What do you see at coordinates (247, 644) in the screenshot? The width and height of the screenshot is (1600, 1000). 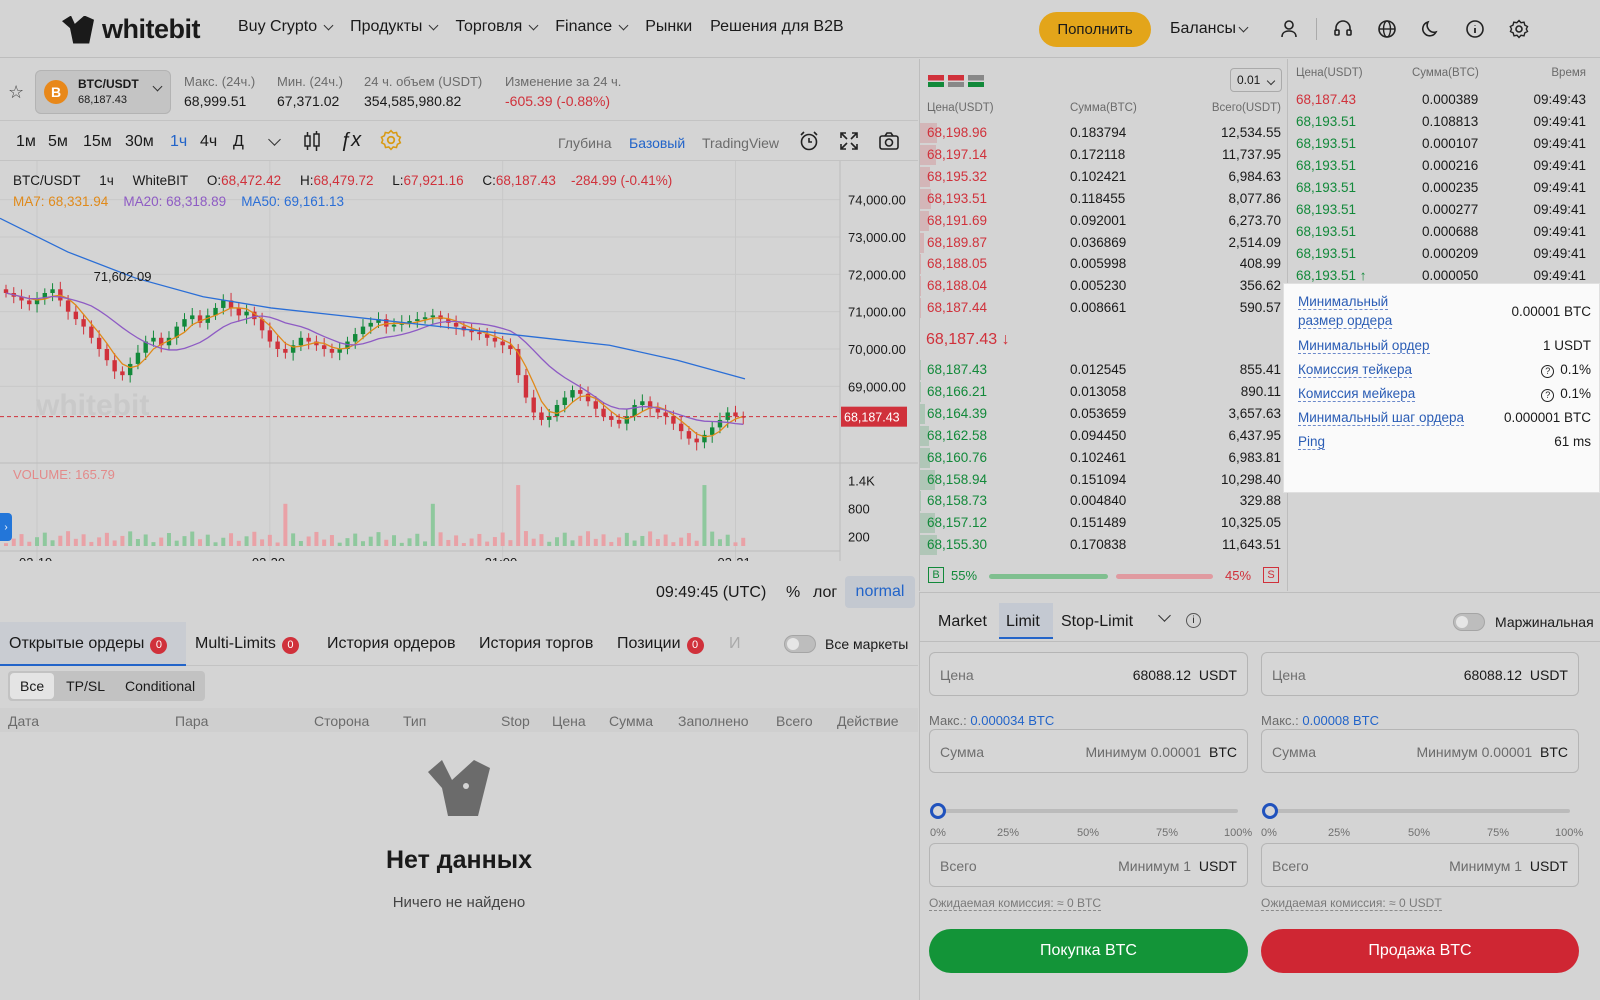 I see `tab-multi-limits: Multi-Limits 0` at bounding box center [247, 644].